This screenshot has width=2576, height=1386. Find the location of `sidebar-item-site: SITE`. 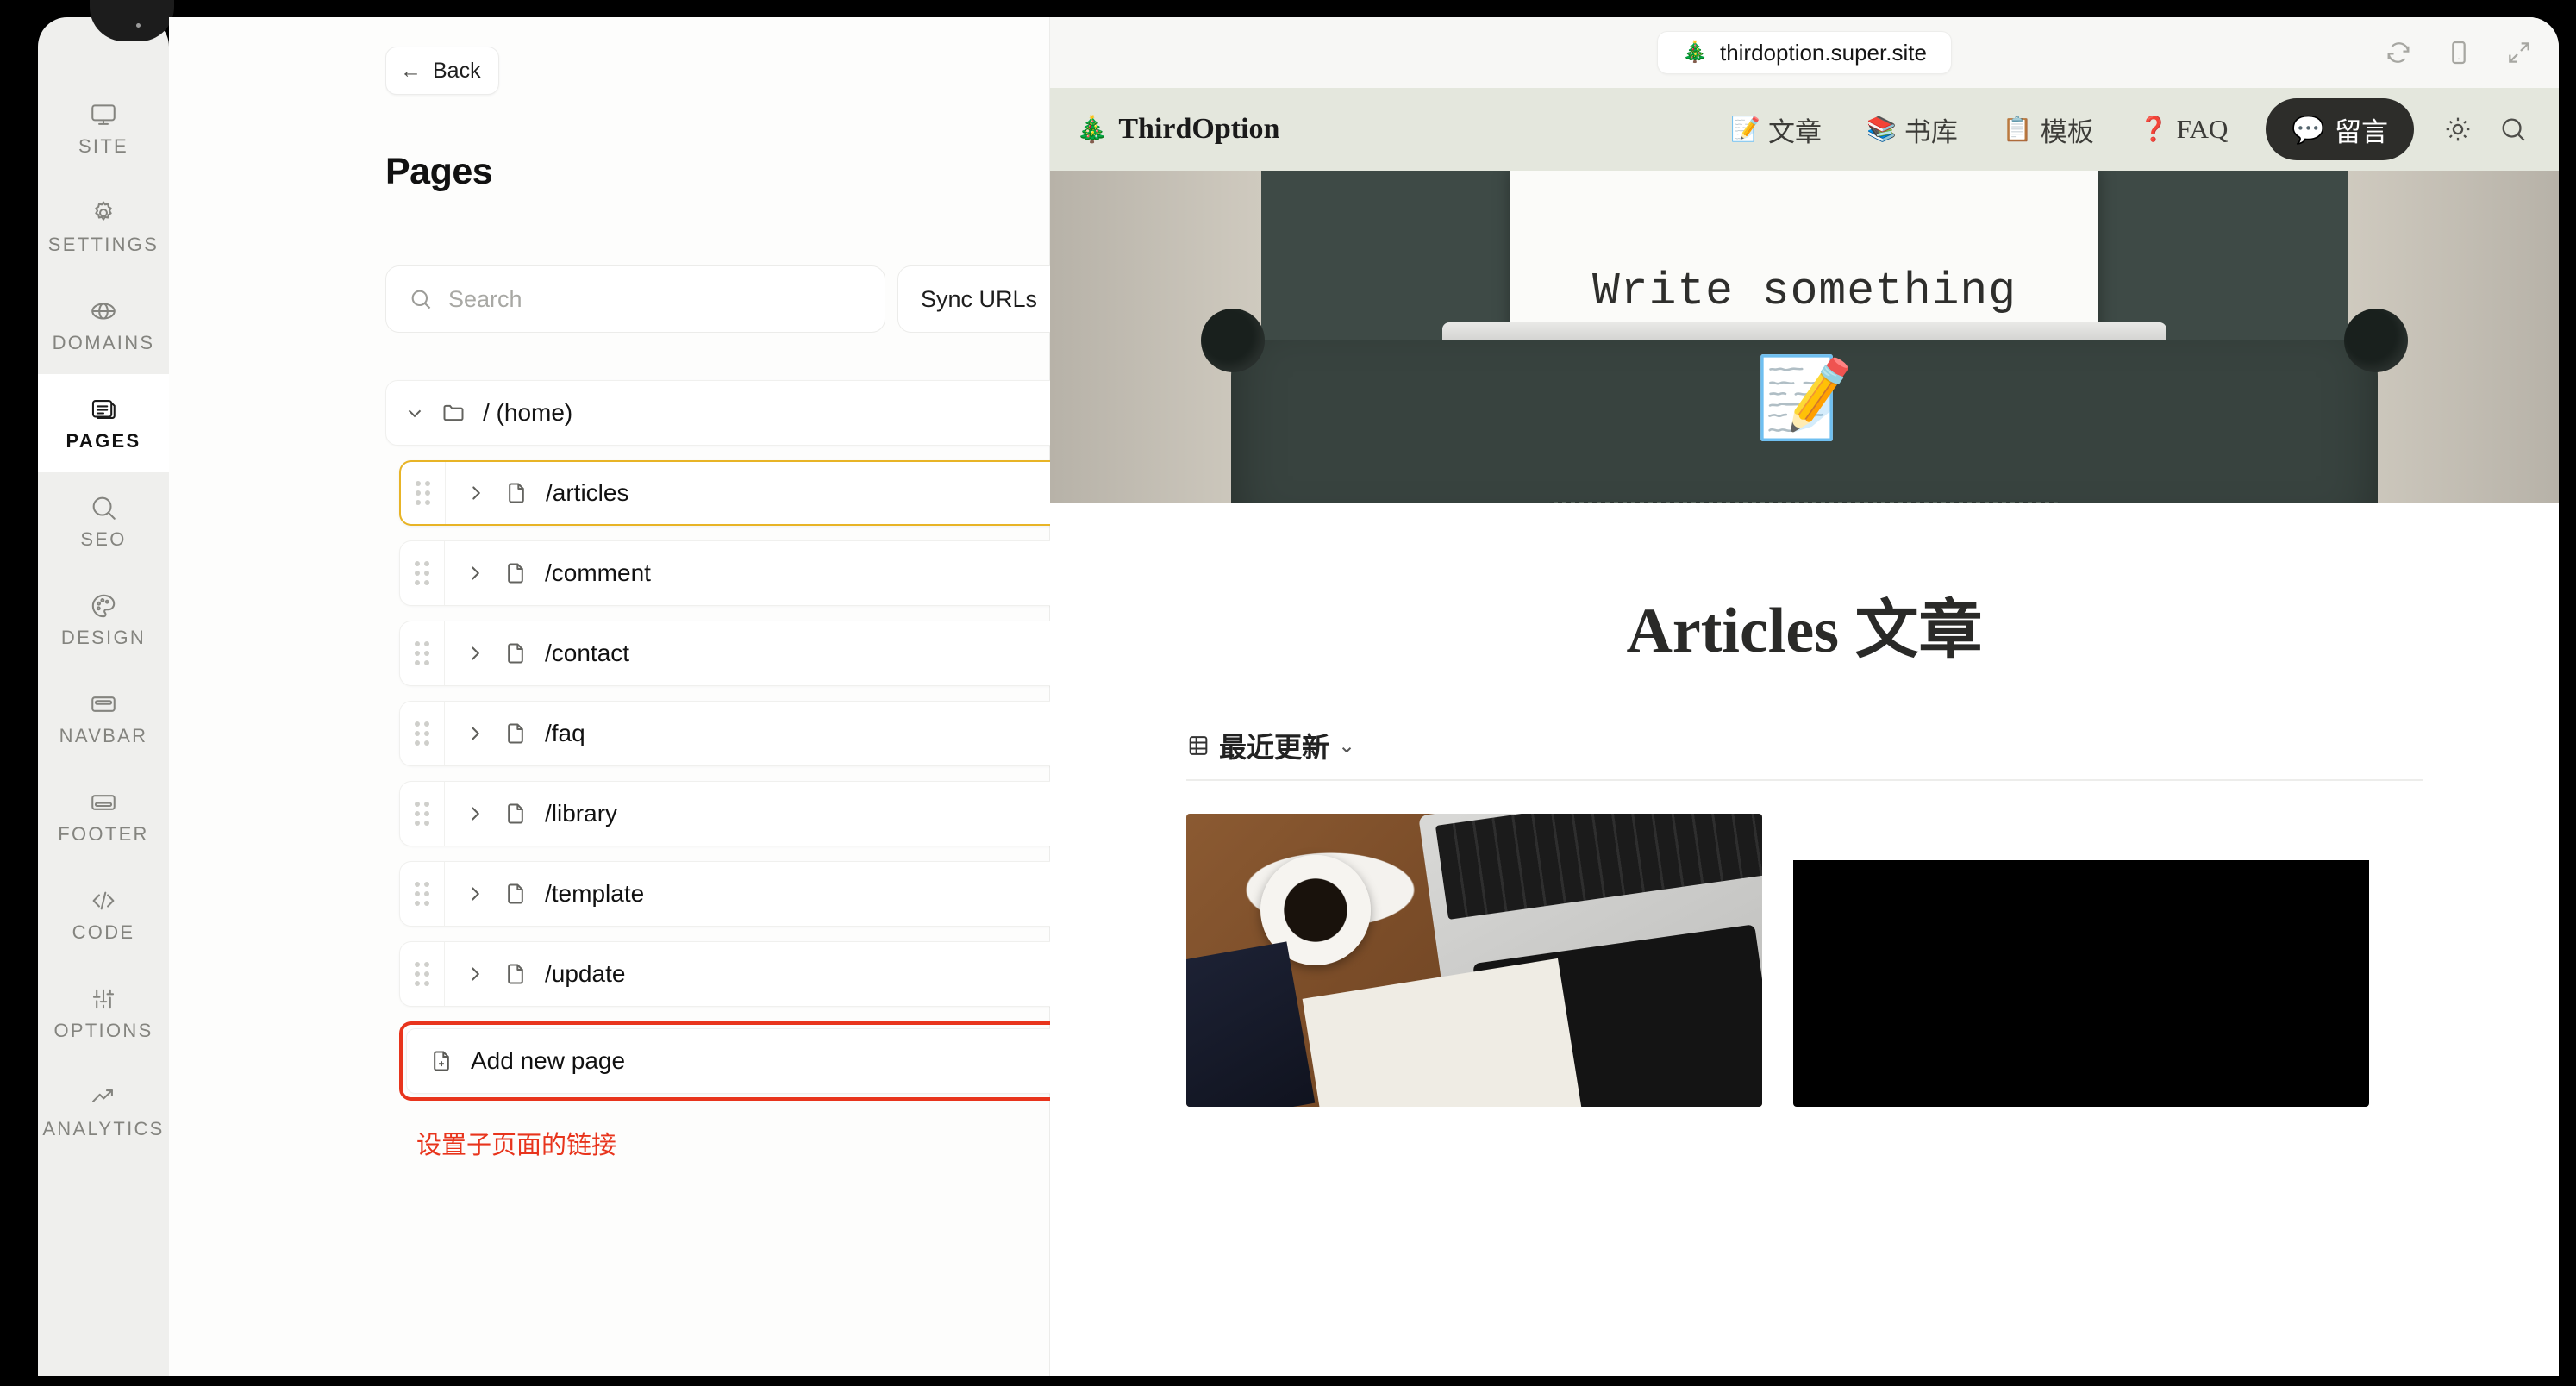

sidebar-item-site: SITE is located at coordinates (104, 128).